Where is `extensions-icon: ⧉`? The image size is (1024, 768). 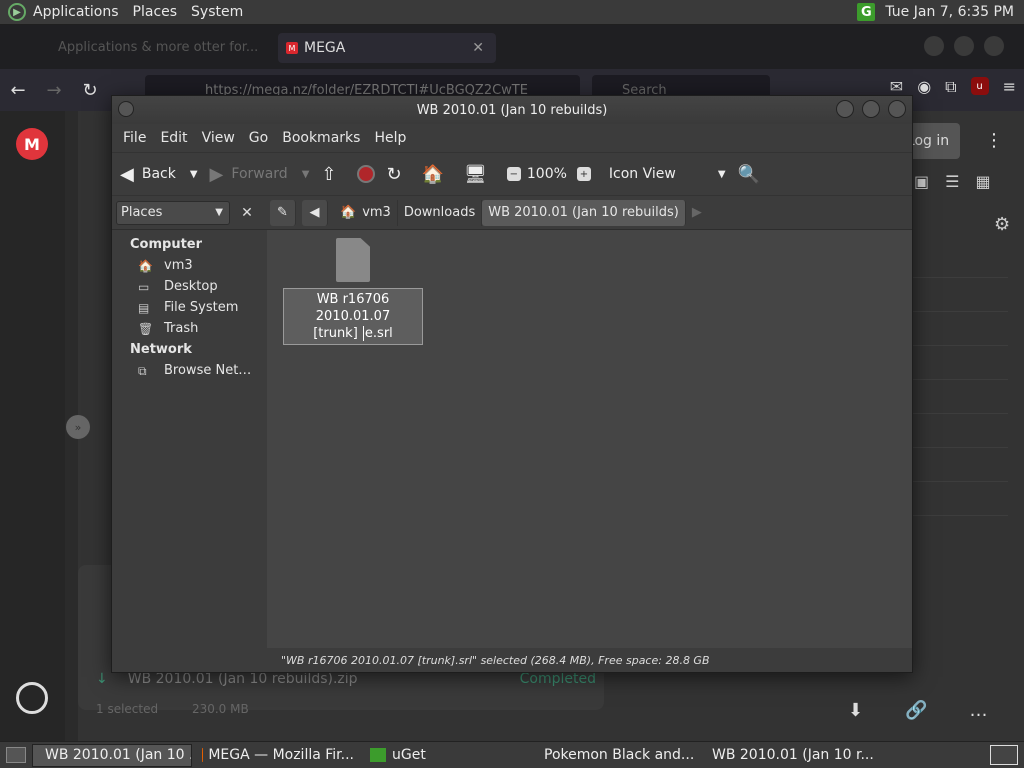
extensions-icon: ⧉ is located at coordinates (950, 87).